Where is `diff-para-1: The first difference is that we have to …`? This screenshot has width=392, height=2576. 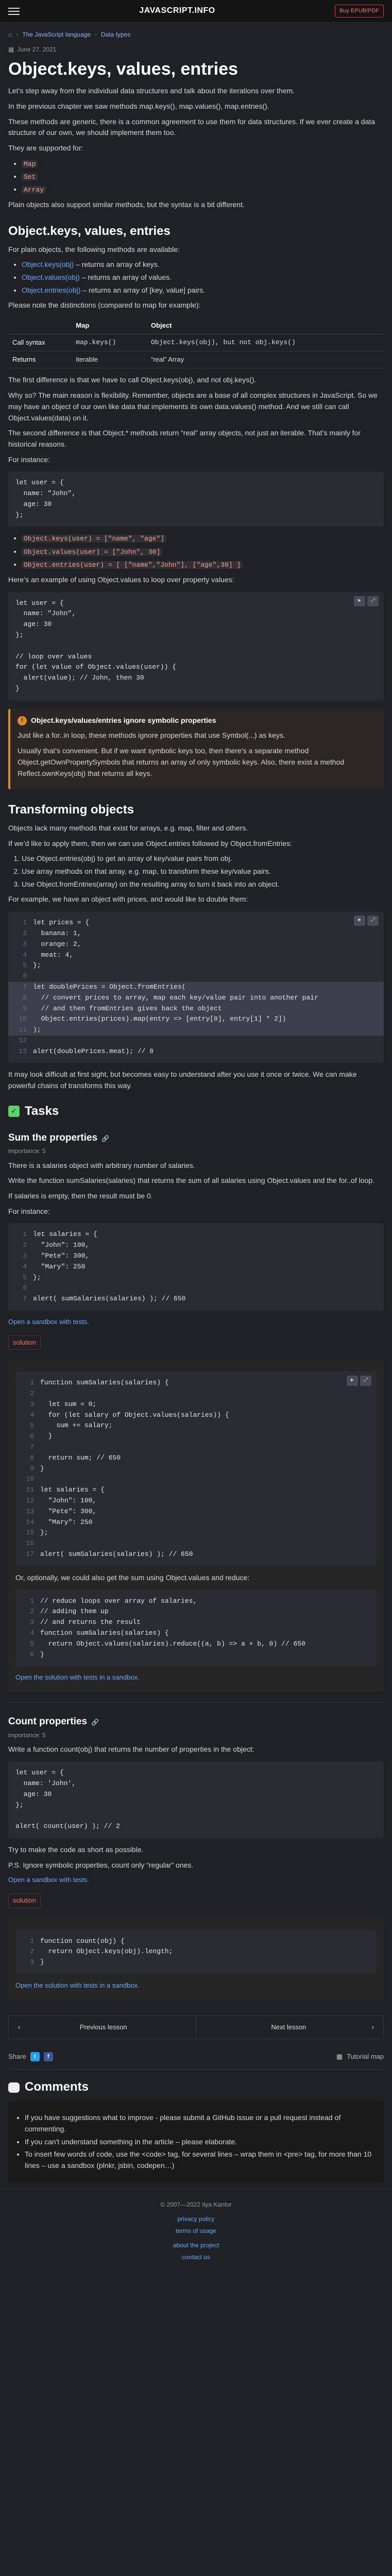 diff-para-1: The first difference is that we have to … is located at coordinates (133, 380).